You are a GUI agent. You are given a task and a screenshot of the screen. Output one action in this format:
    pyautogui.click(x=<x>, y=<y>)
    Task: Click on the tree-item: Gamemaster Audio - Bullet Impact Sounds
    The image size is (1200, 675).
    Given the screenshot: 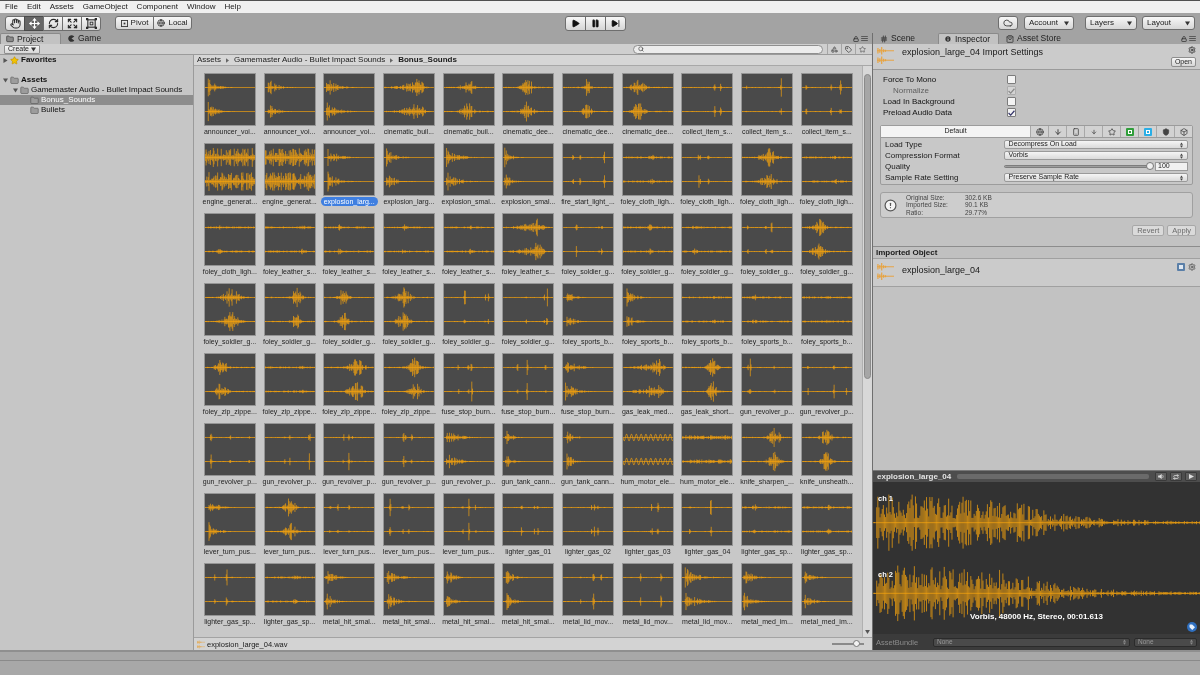 What is the action you would take?
    pyautogui.click(x=96, y=90)
    